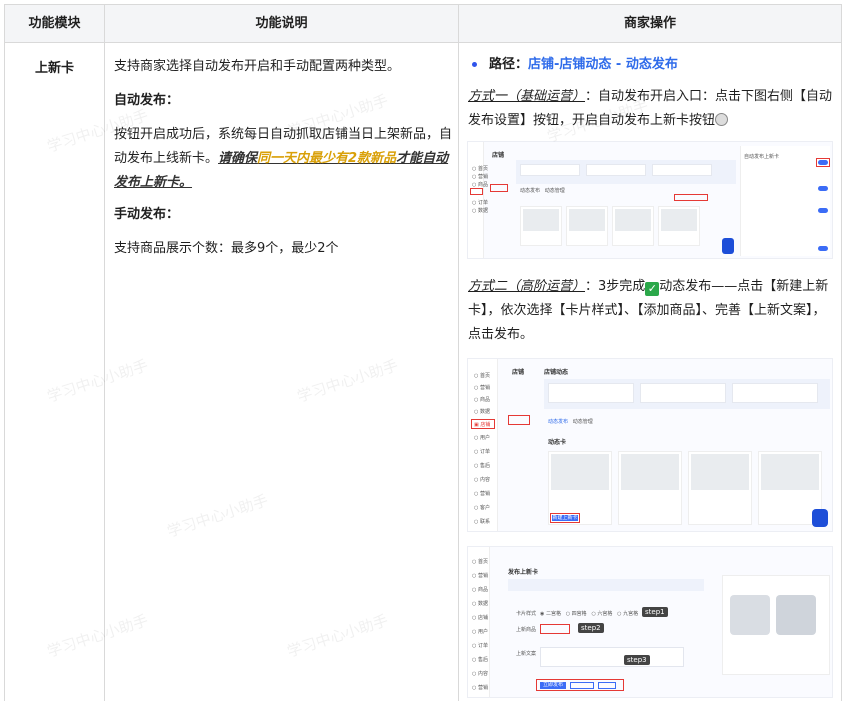  What do you see at coordinates (474, 64) in the screenshot?
I see `bullet-dot` at bounding box center [474, 64].